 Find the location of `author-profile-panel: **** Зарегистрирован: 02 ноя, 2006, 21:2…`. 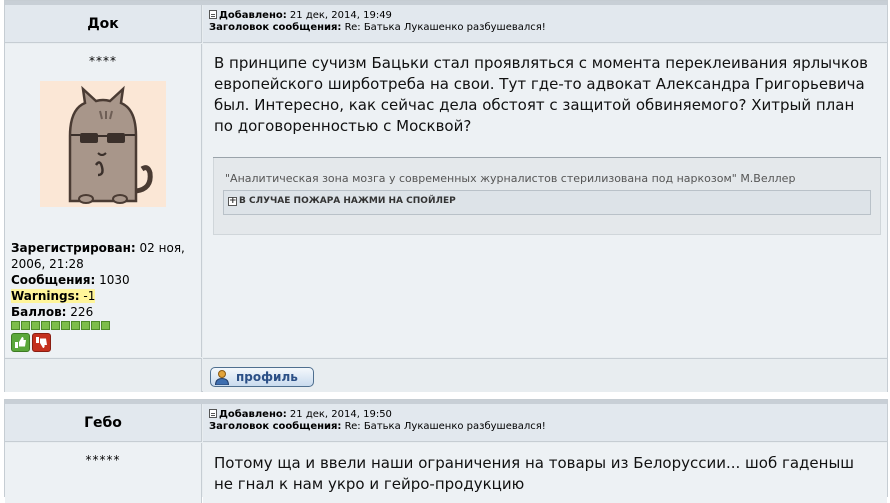

author-profile-panel: **** Зарегистрирован: 02 ноя, 2006, 21:2… is located at coordinates (103, 200).